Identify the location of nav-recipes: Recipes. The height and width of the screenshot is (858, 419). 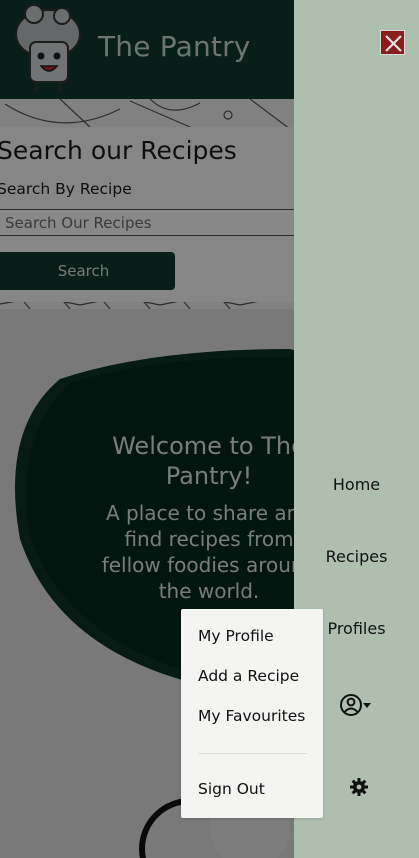
(356, 556).